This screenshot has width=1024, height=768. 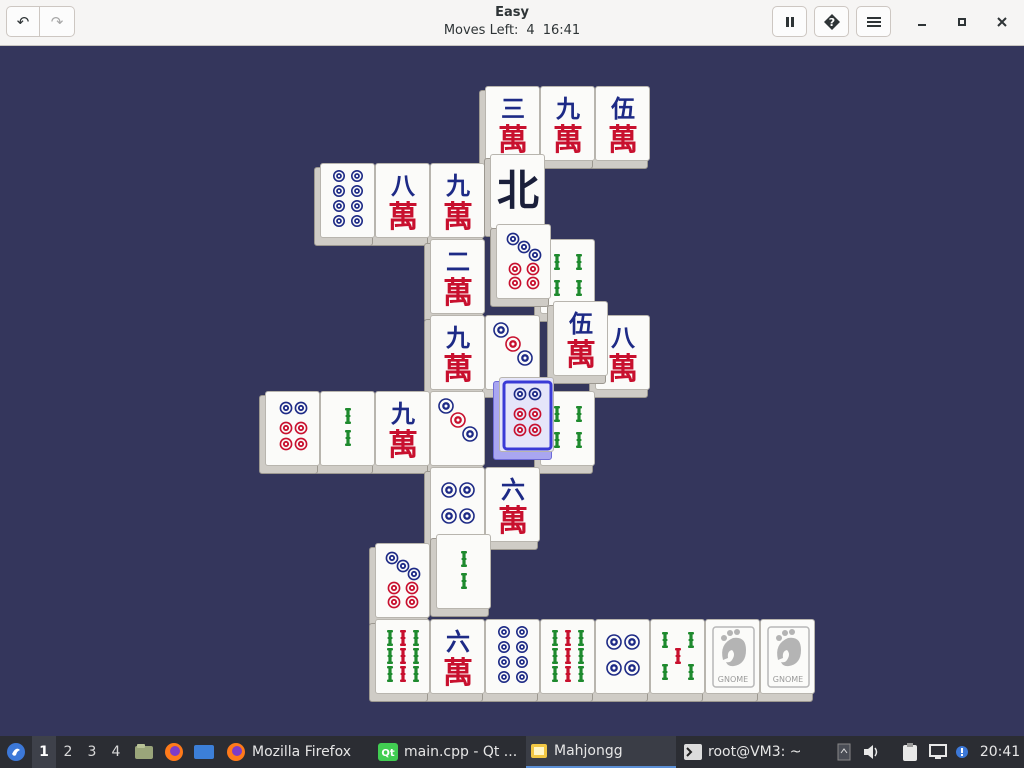 I want to click on tile-symbol: 伍萬, so click(x=581, y=341).